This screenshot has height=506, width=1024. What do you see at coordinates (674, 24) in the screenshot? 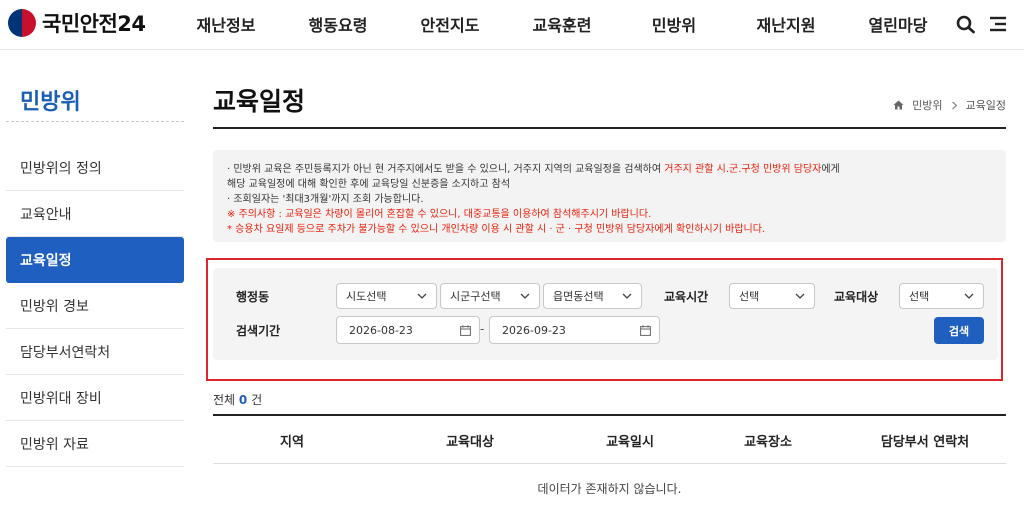
I see `nav-civil-defense: 민방위` at bounding box center [674, 24].